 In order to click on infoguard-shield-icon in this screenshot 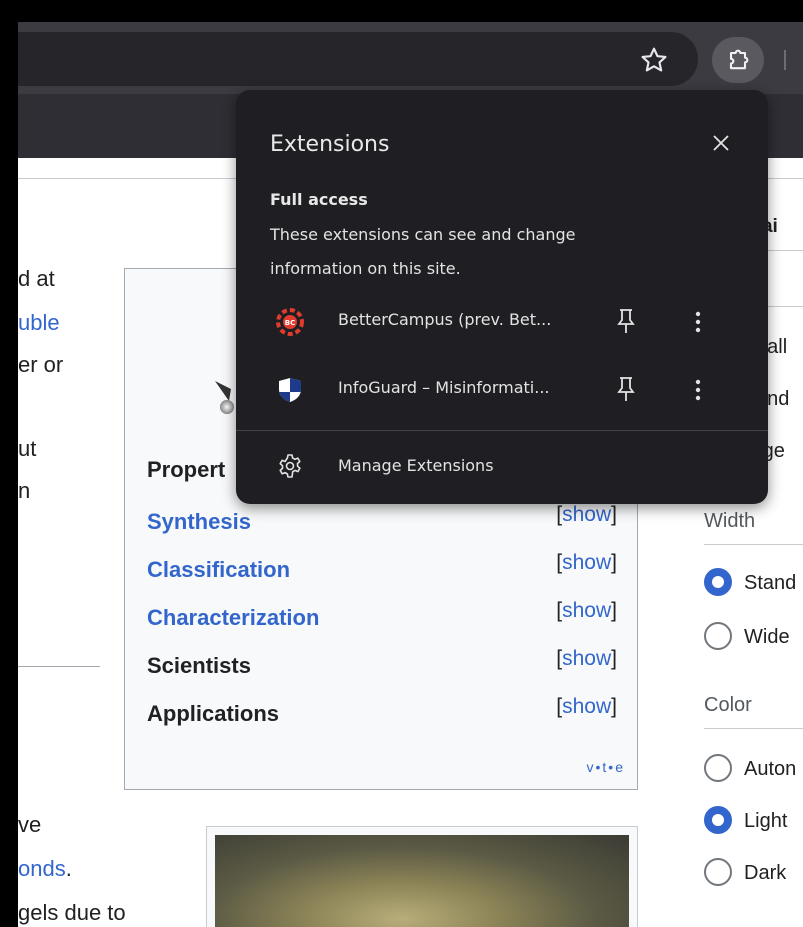, I will do `click(290, 390)`.